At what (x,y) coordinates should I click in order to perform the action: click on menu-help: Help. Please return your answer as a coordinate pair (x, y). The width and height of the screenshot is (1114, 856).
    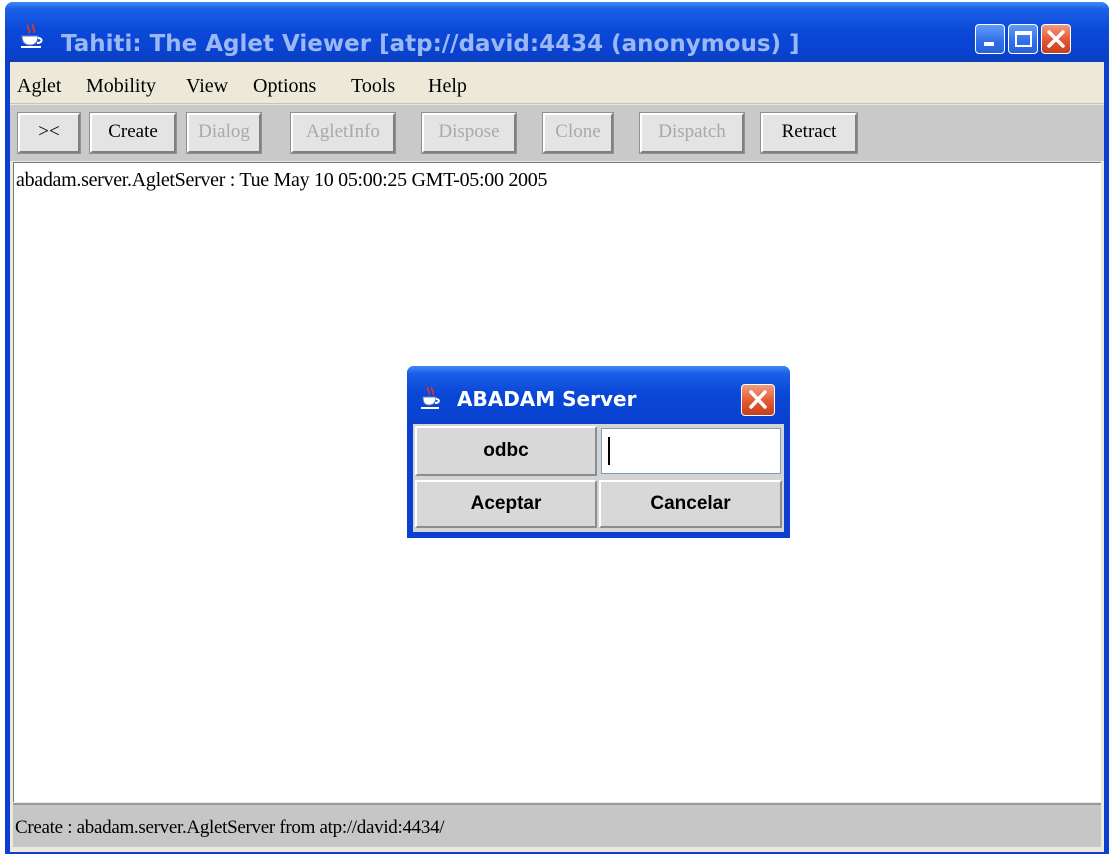
    Looking at the image, I should click on (447, 86).